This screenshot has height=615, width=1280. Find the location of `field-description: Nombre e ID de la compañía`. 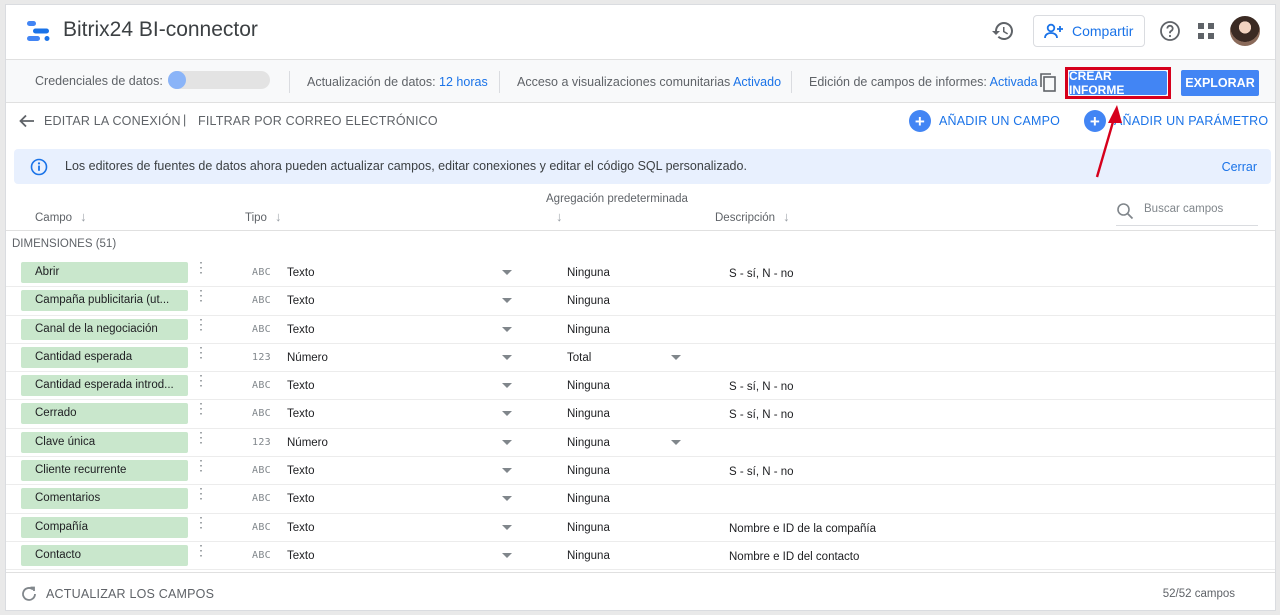

field-description: Nombre e ID de la compañía is located at coordinates (802, 529).